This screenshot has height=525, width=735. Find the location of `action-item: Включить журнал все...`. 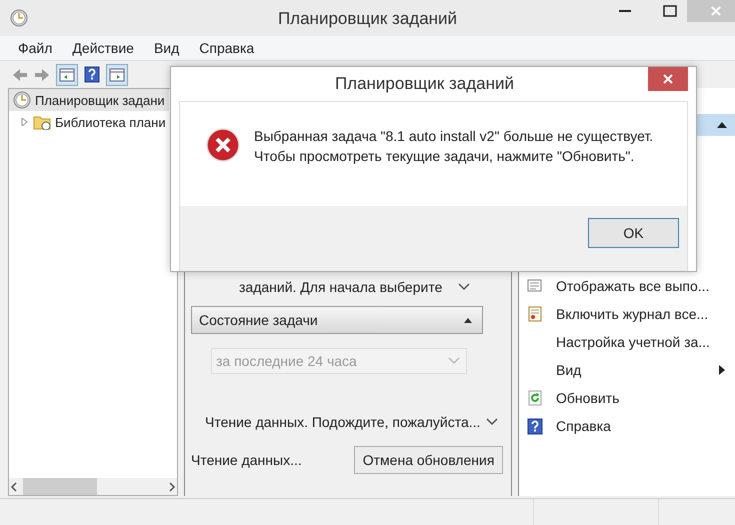

action-item: Включить журнал все... is located at coordinates (627, 314).